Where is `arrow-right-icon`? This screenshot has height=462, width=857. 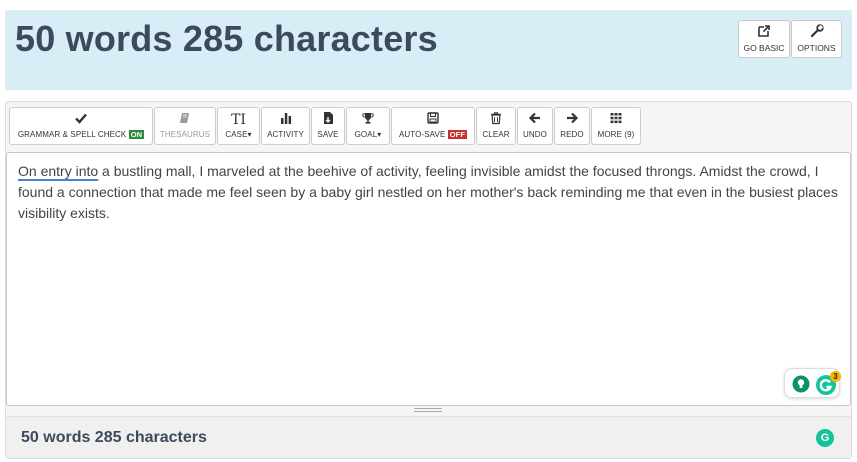 arrow-right-icon is located at coordinates (572, 120).